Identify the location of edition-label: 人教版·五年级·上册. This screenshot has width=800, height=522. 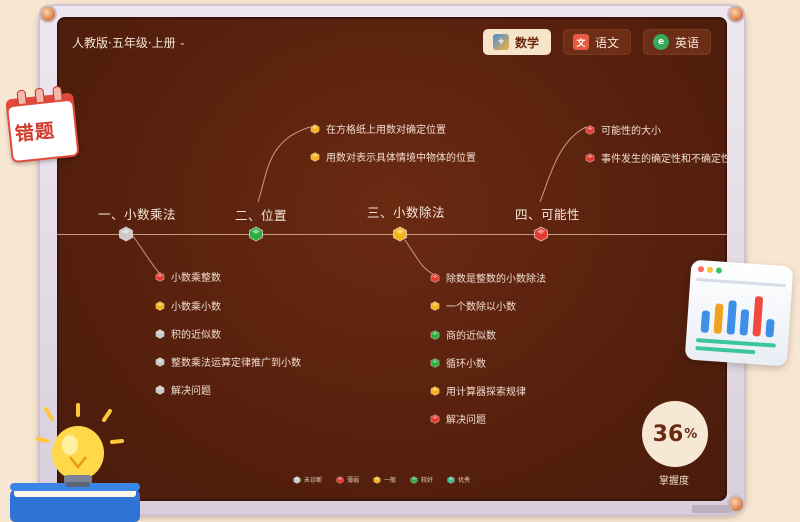
(124, 43).